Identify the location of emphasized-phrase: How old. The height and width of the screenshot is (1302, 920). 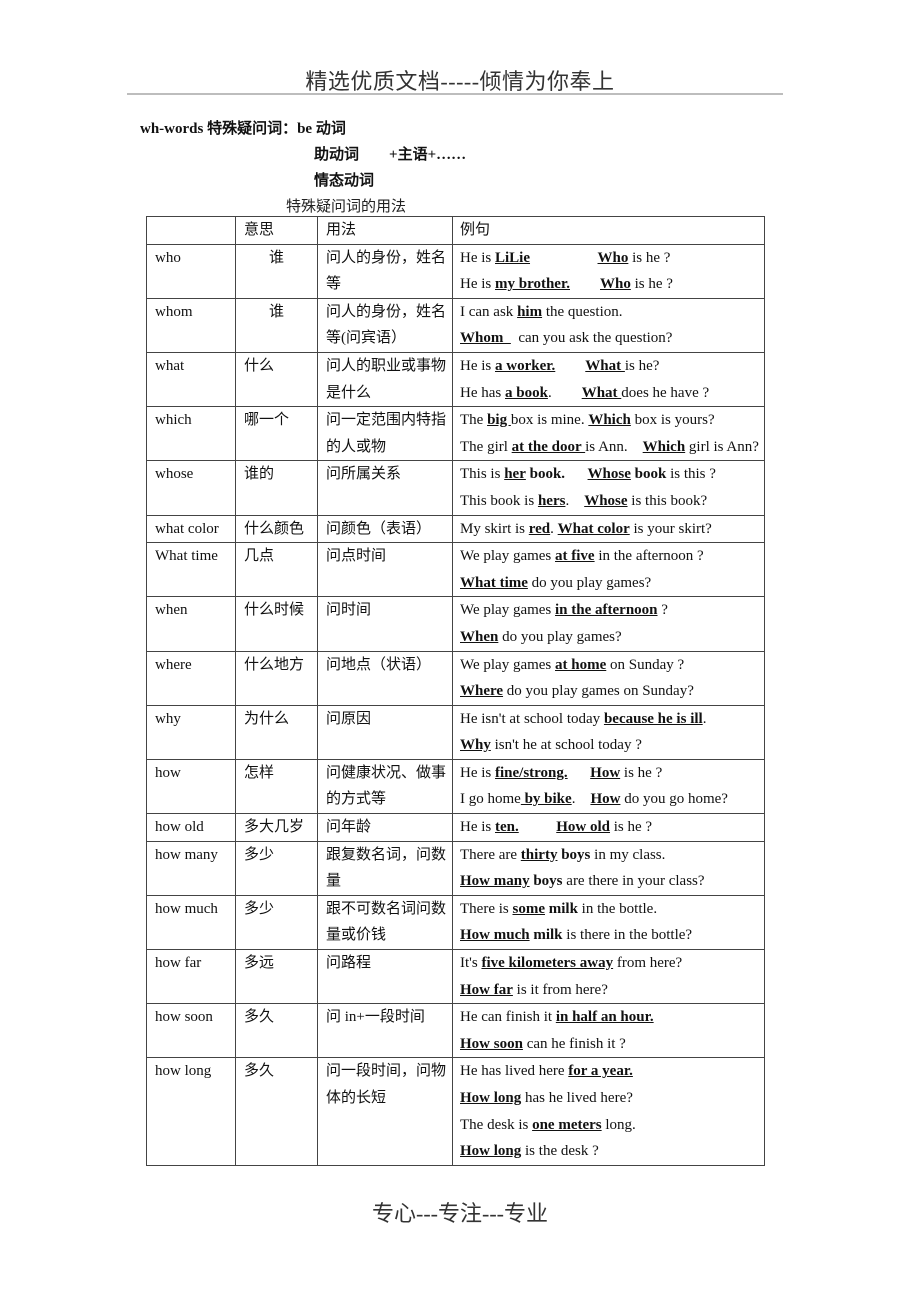
(583, 827).